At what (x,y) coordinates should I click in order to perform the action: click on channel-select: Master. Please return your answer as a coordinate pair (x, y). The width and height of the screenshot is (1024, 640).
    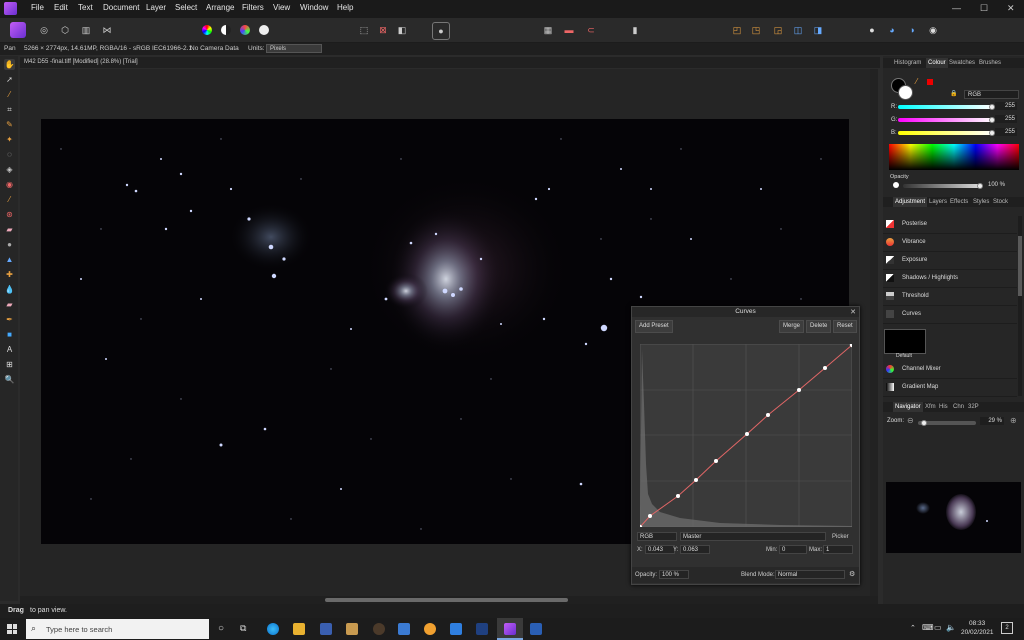
    Looking at the image, I should click on (753, 536).